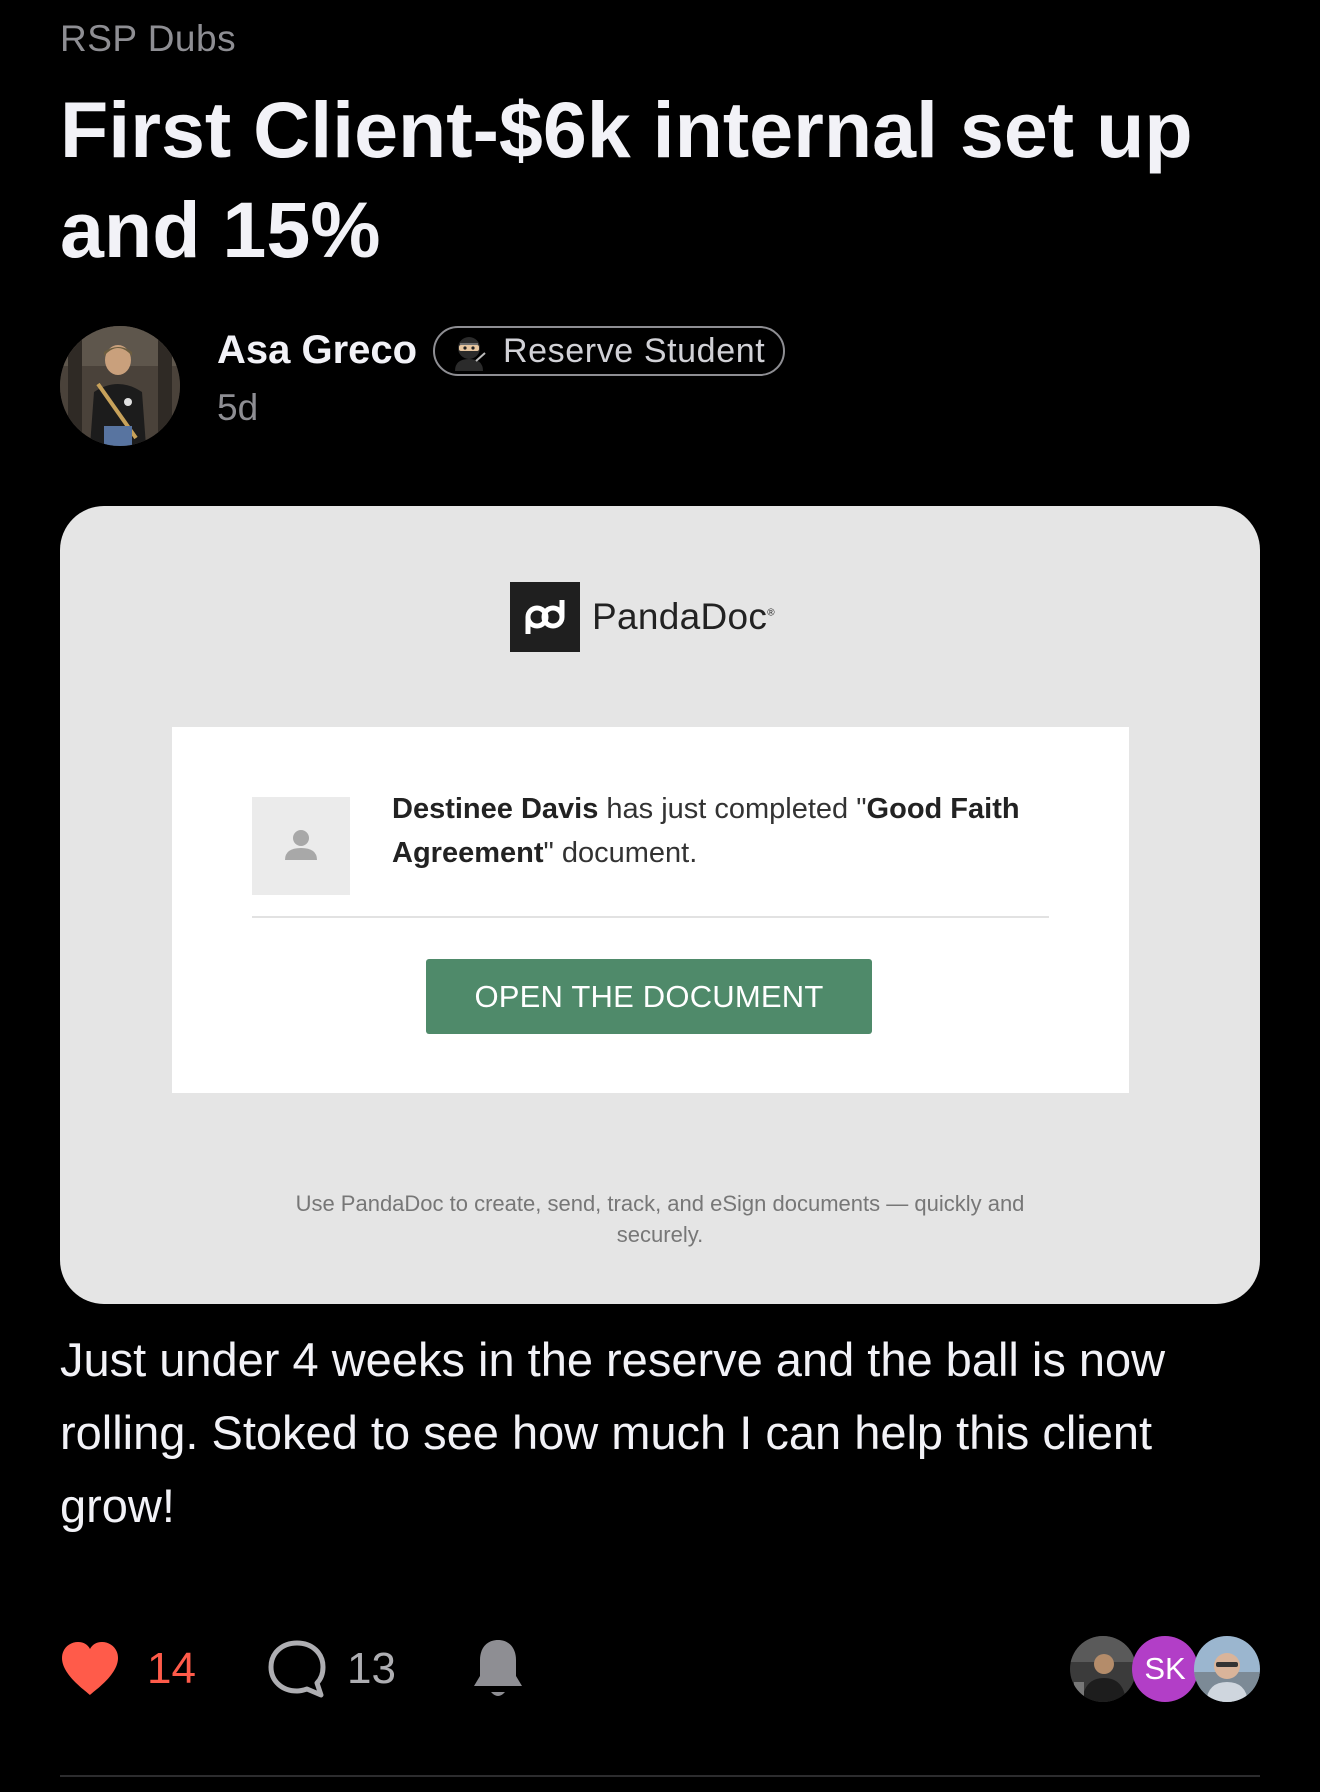 The height and width of the screenshot is (1792, 1320). I want to click on participant-avatar-sk: SK, so click(1165, 1669).